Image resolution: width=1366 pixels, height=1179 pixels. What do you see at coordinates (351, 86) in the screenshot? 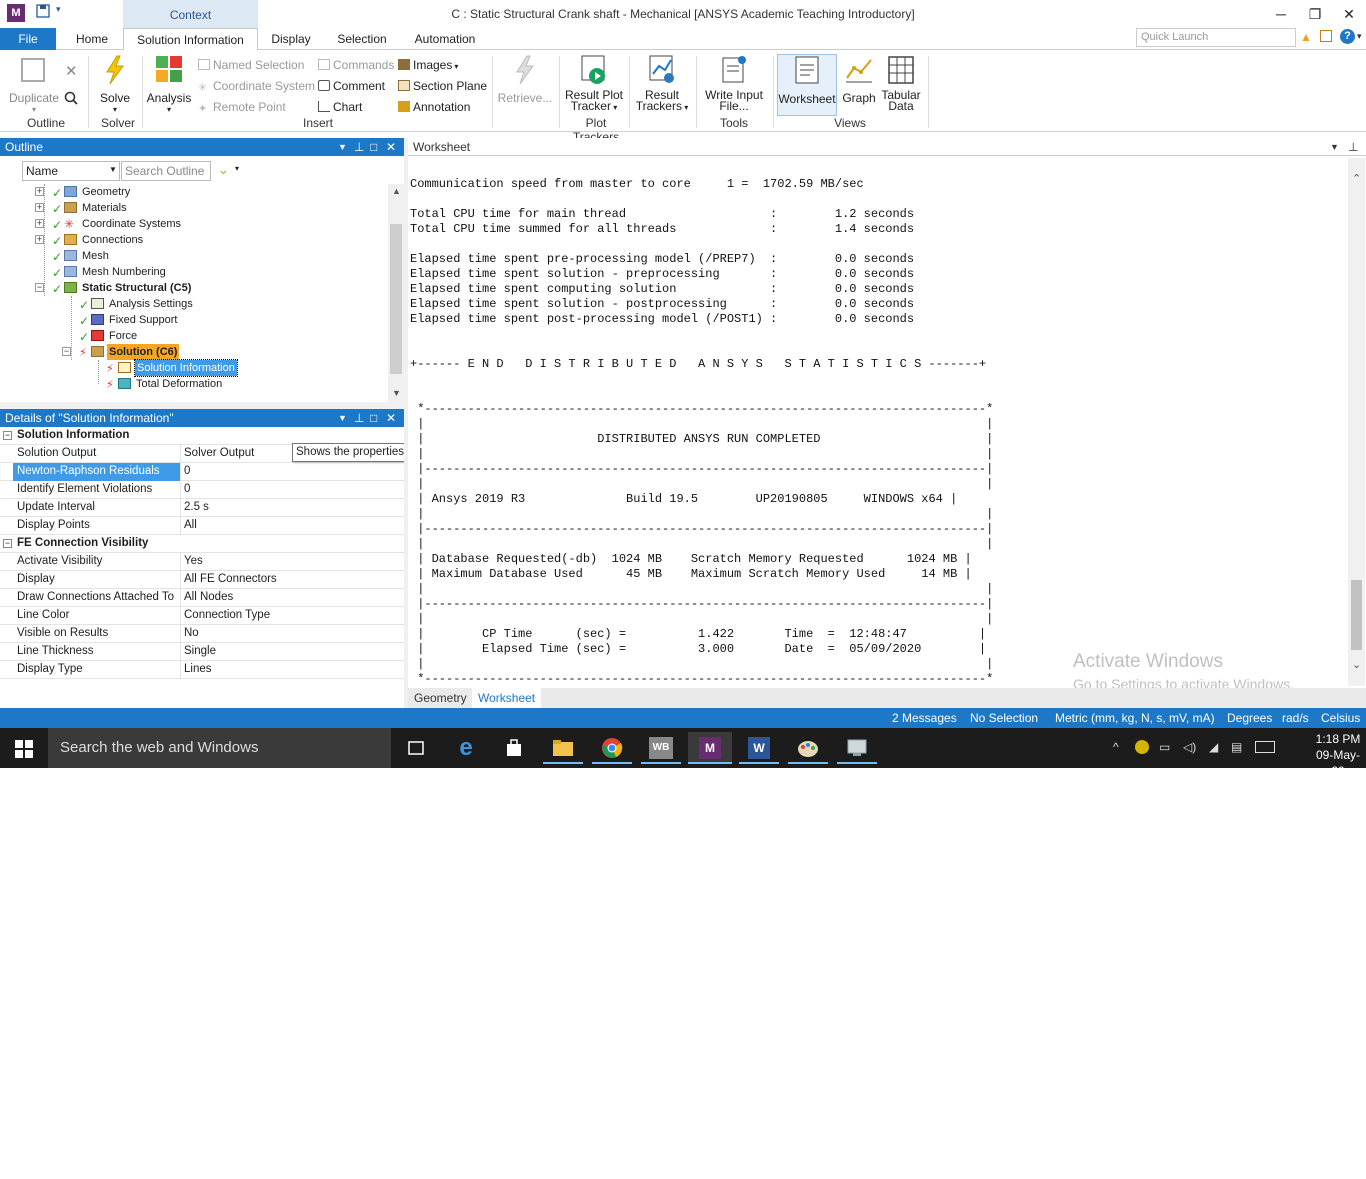
I see `comment-button: Comment` at bounding box center [351, 86].